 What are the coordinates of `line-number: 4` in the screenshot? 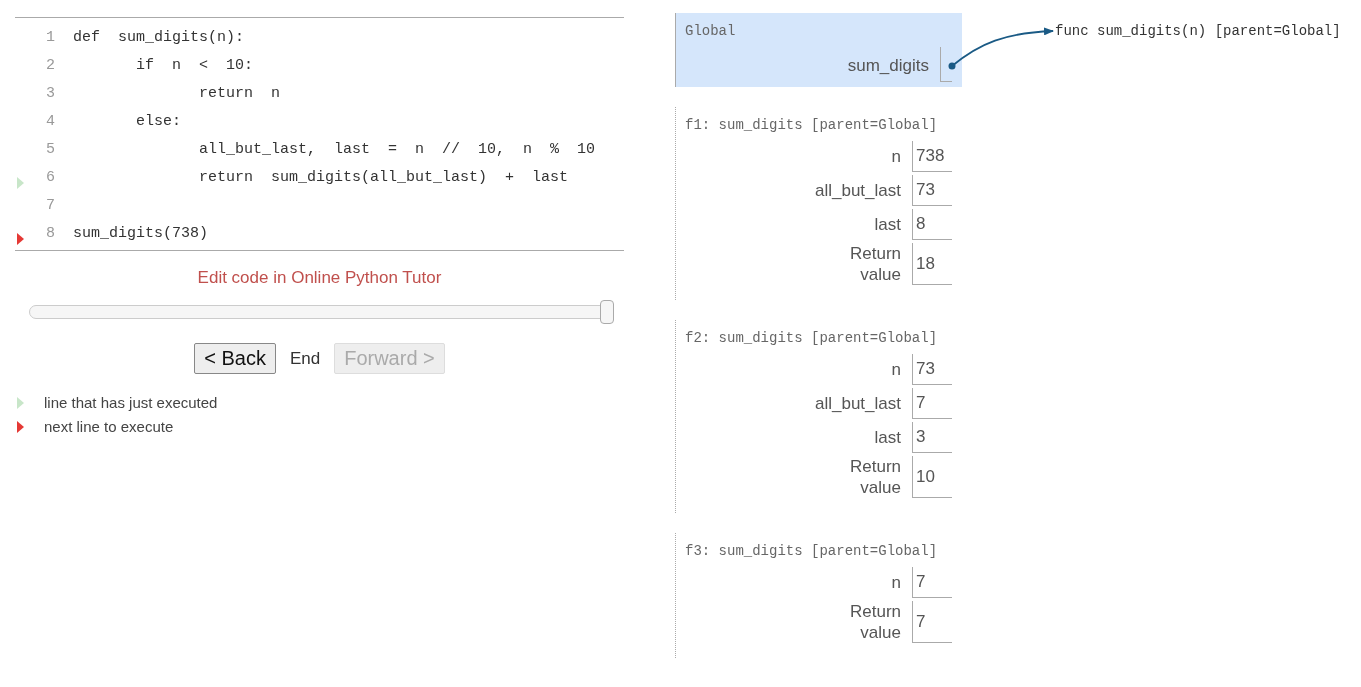 It's located at (50, 121).